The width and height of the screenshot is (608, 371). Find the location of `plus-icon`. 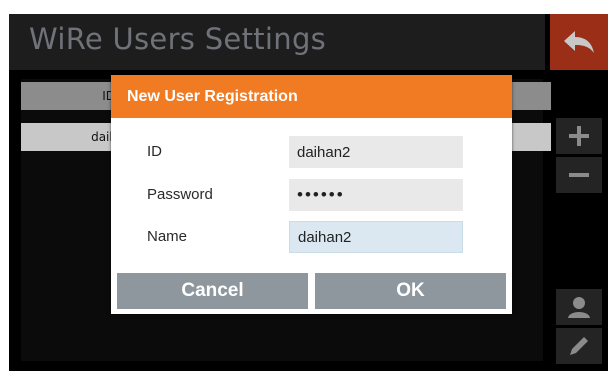

plus-icon is located at coordinates (579, 136).